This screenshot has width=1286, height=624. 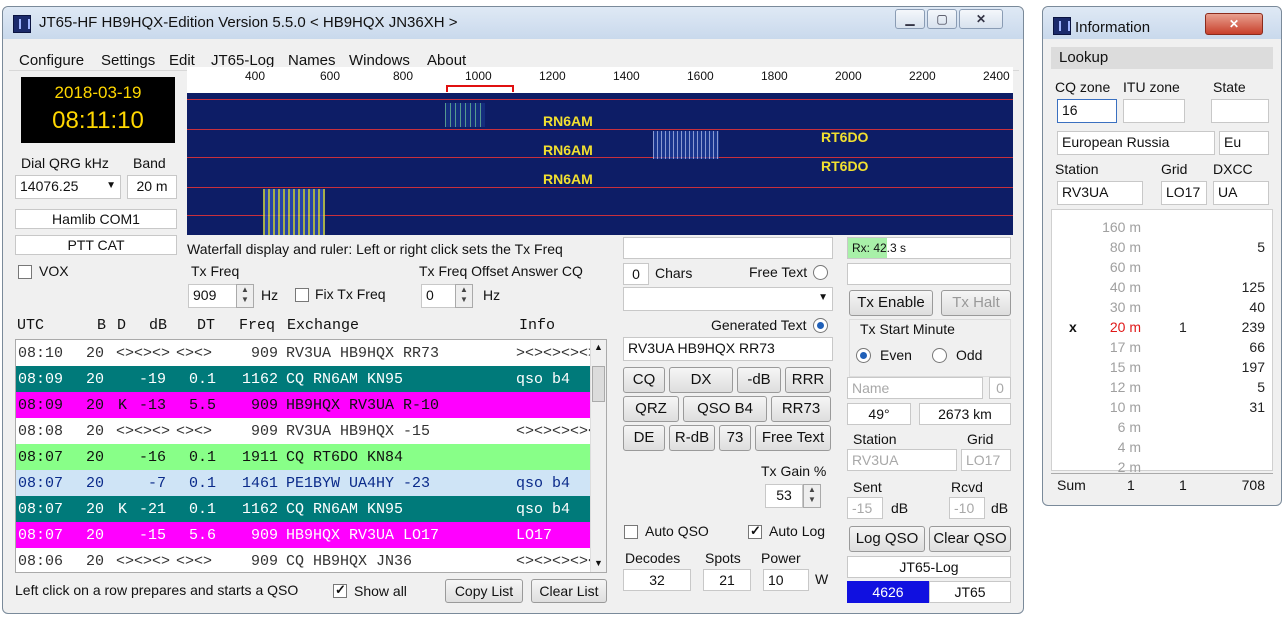 I want to click on minimize-icon: ▁, so click(x=910, y=19).